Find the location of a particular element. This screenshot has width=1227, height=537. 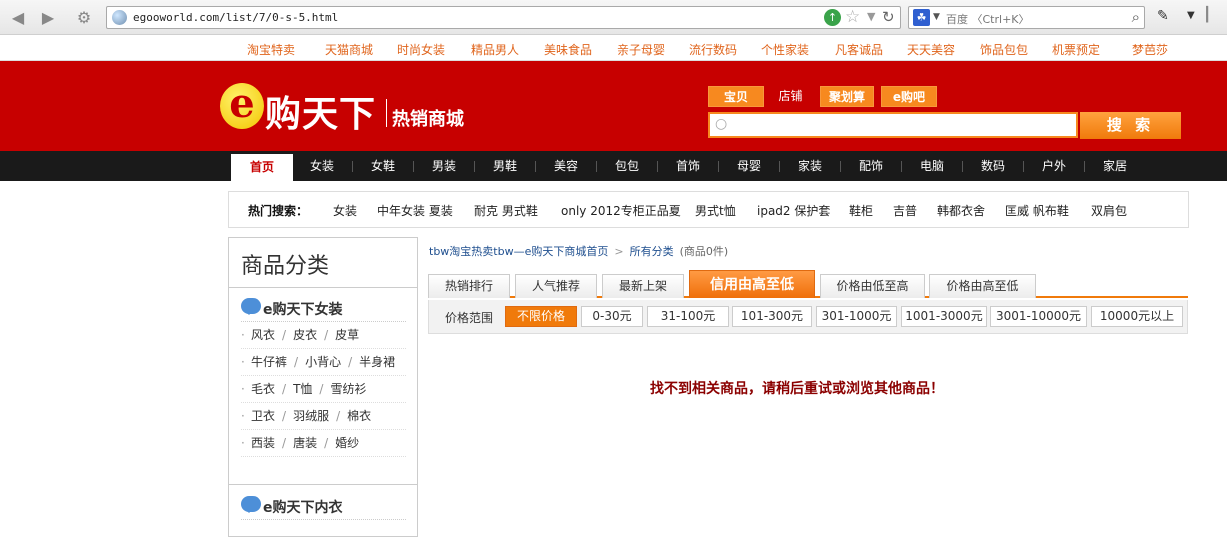

nav-item: 数码 is located at coordinates (993, 166).